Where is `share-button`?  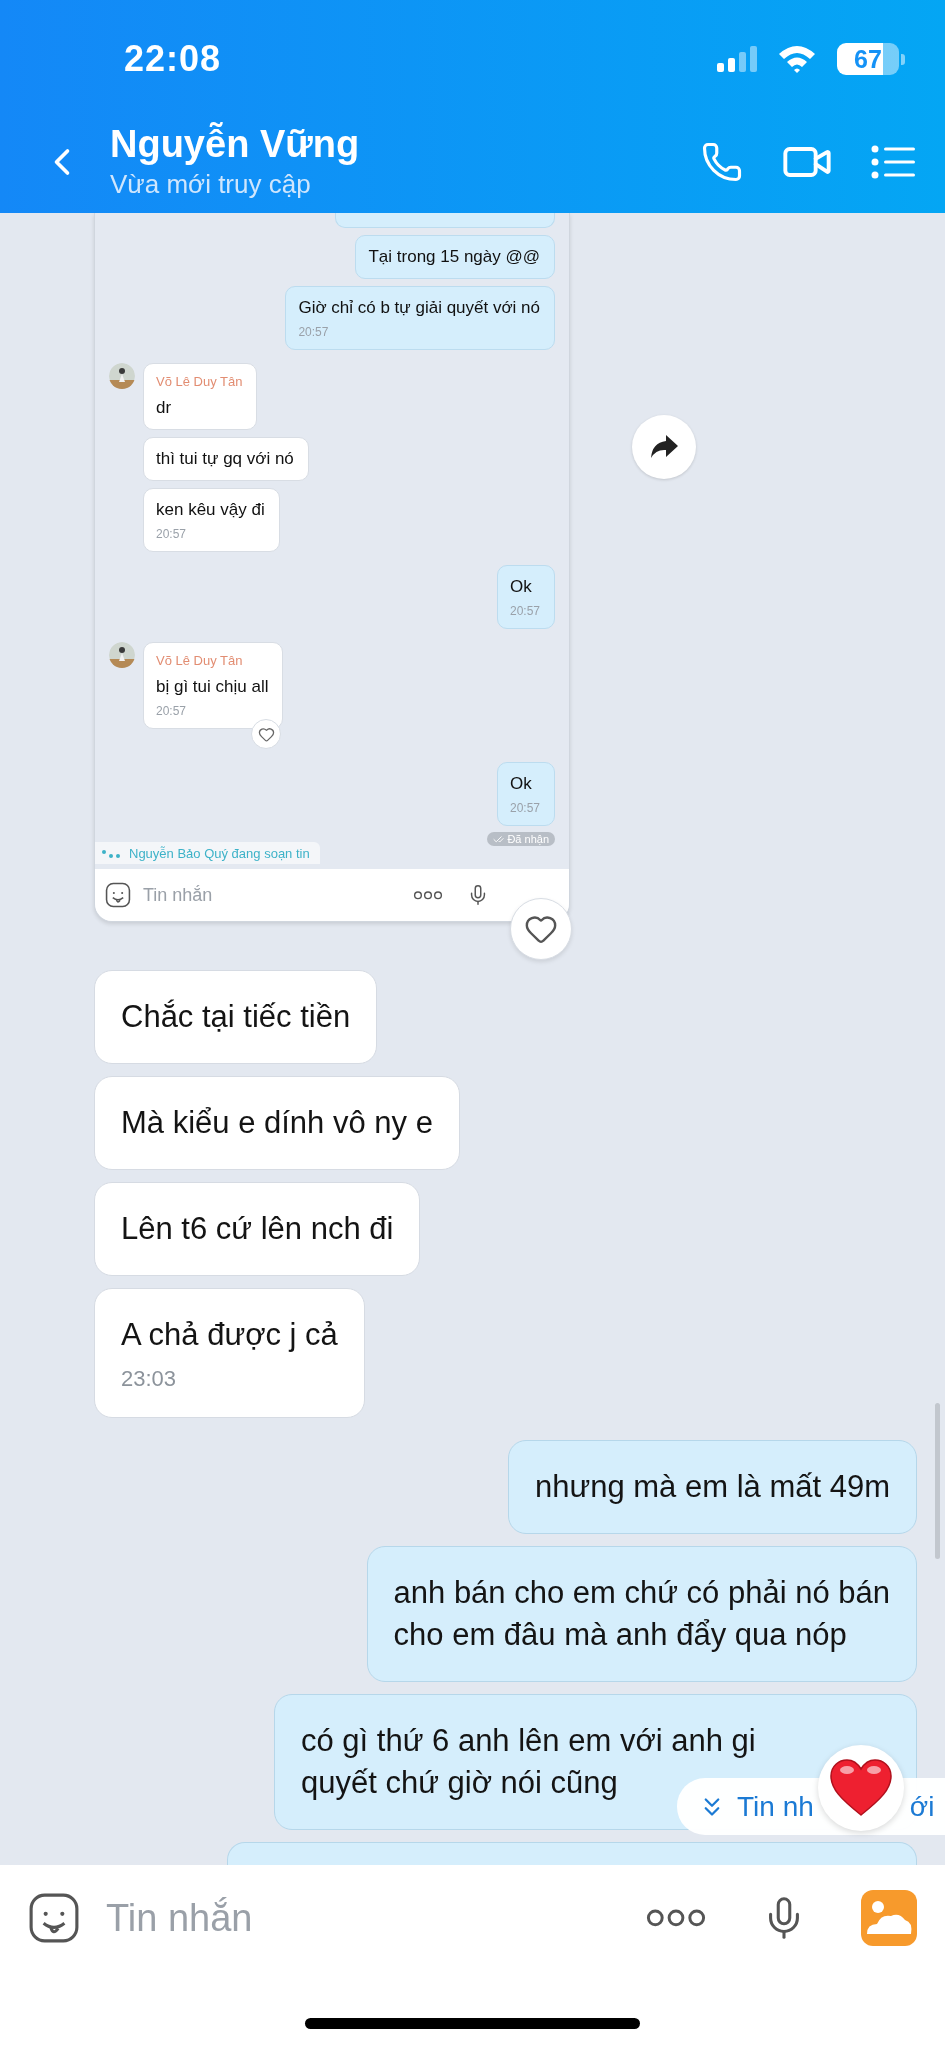 share-button is located at coordinates (664, 447).